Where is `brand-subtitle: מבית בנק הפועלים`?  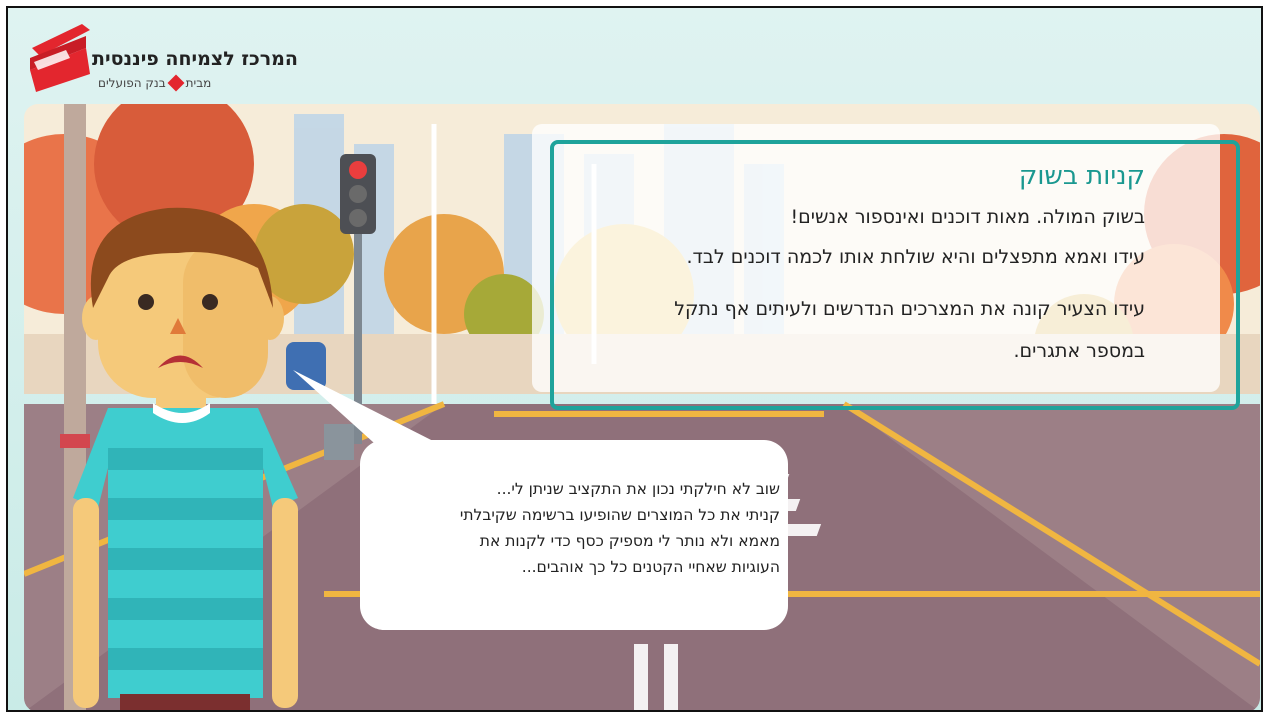 brand-subtitle: מבית בנק הפועלים is located at coordinates (155, 83).